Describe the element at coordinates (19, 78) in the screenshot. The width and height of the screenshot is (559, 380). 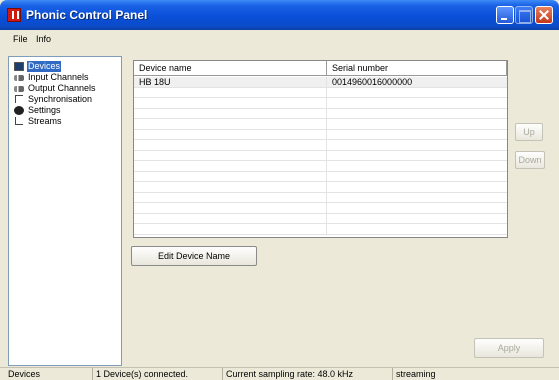
I see `input-channels-icon` at that location.